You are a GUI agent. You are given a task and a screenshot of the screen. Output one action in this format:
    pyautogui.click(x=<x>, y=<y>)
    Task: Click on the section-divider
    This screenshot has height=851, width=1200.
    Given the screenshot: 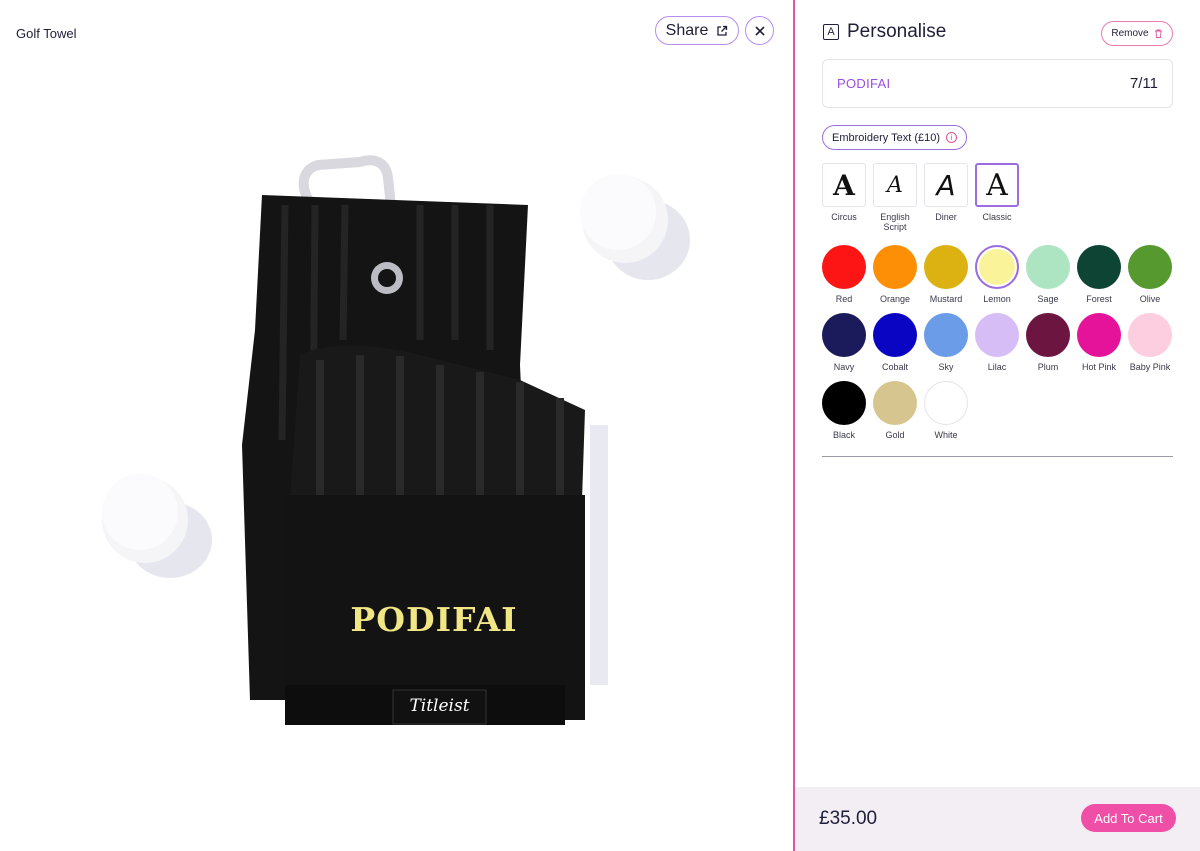 What is the action you would take?
    pyautogui.click(x=997, y=456)
    